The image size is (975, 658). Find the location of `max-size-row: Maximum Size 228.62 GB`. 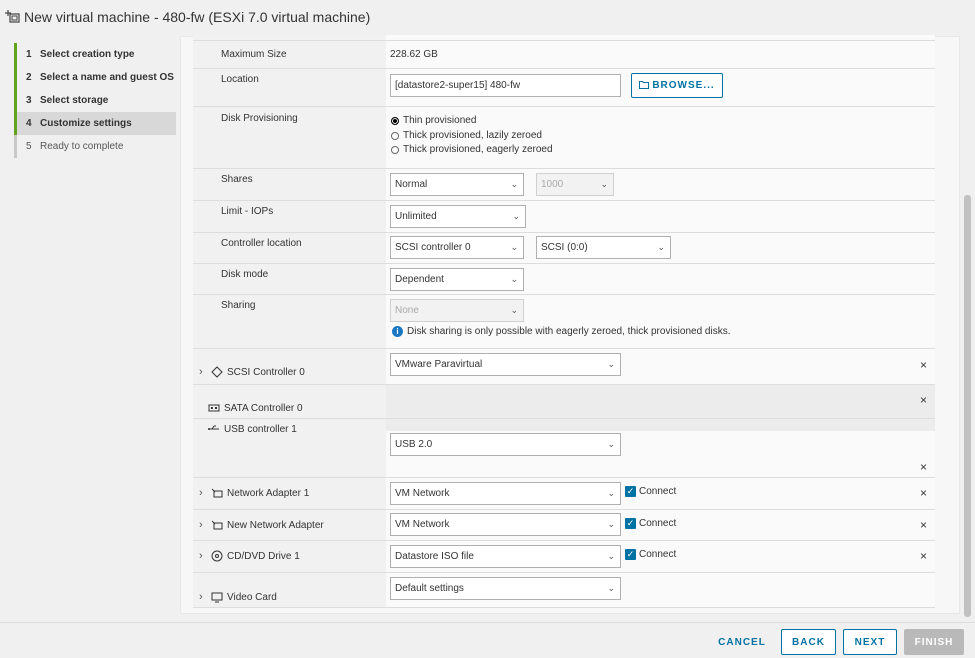

max-size-row: Maximum Size 228.62 GB is located at coordinates (564, 55).